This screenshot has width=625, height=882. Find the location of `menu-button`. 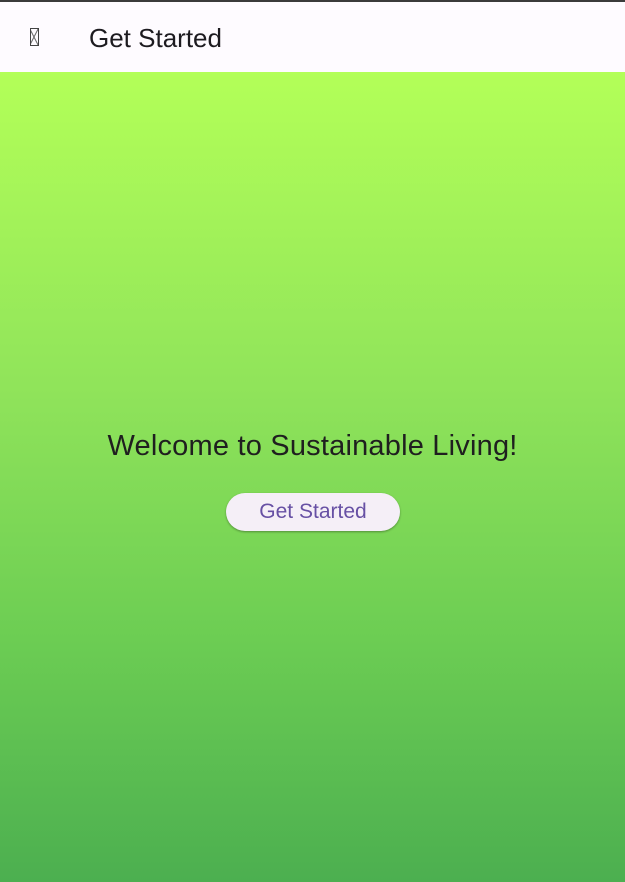

menu-button is located at coordinates (34, 37).